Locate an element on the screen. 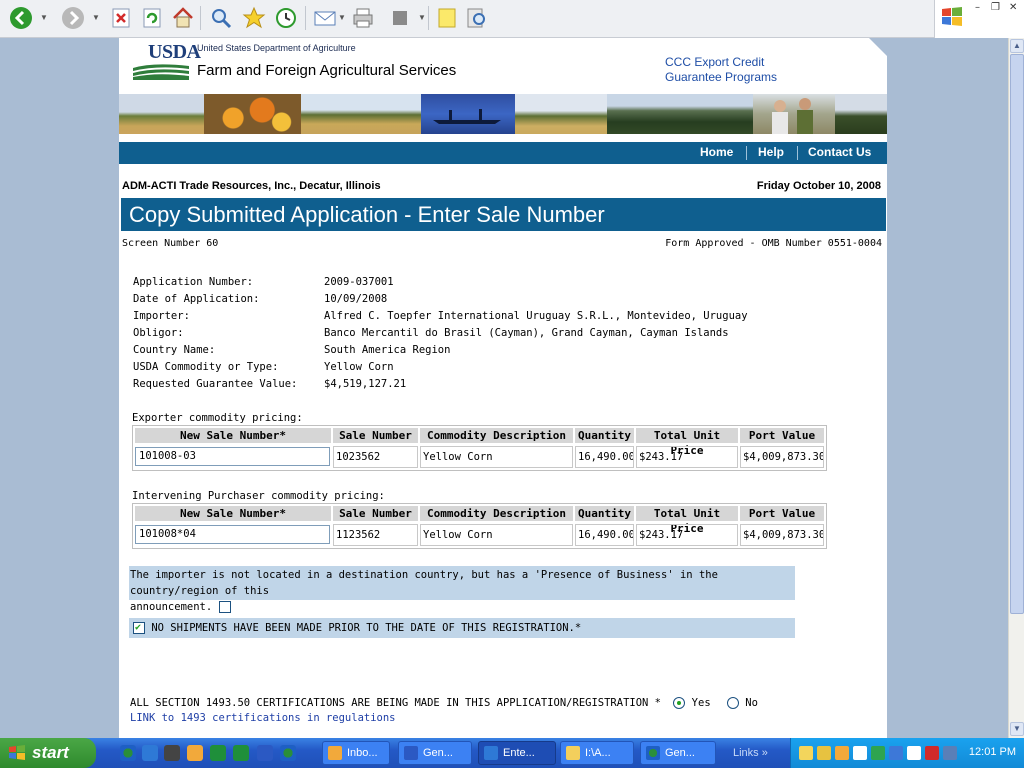  research-icon is located at coordinates (477, 18).